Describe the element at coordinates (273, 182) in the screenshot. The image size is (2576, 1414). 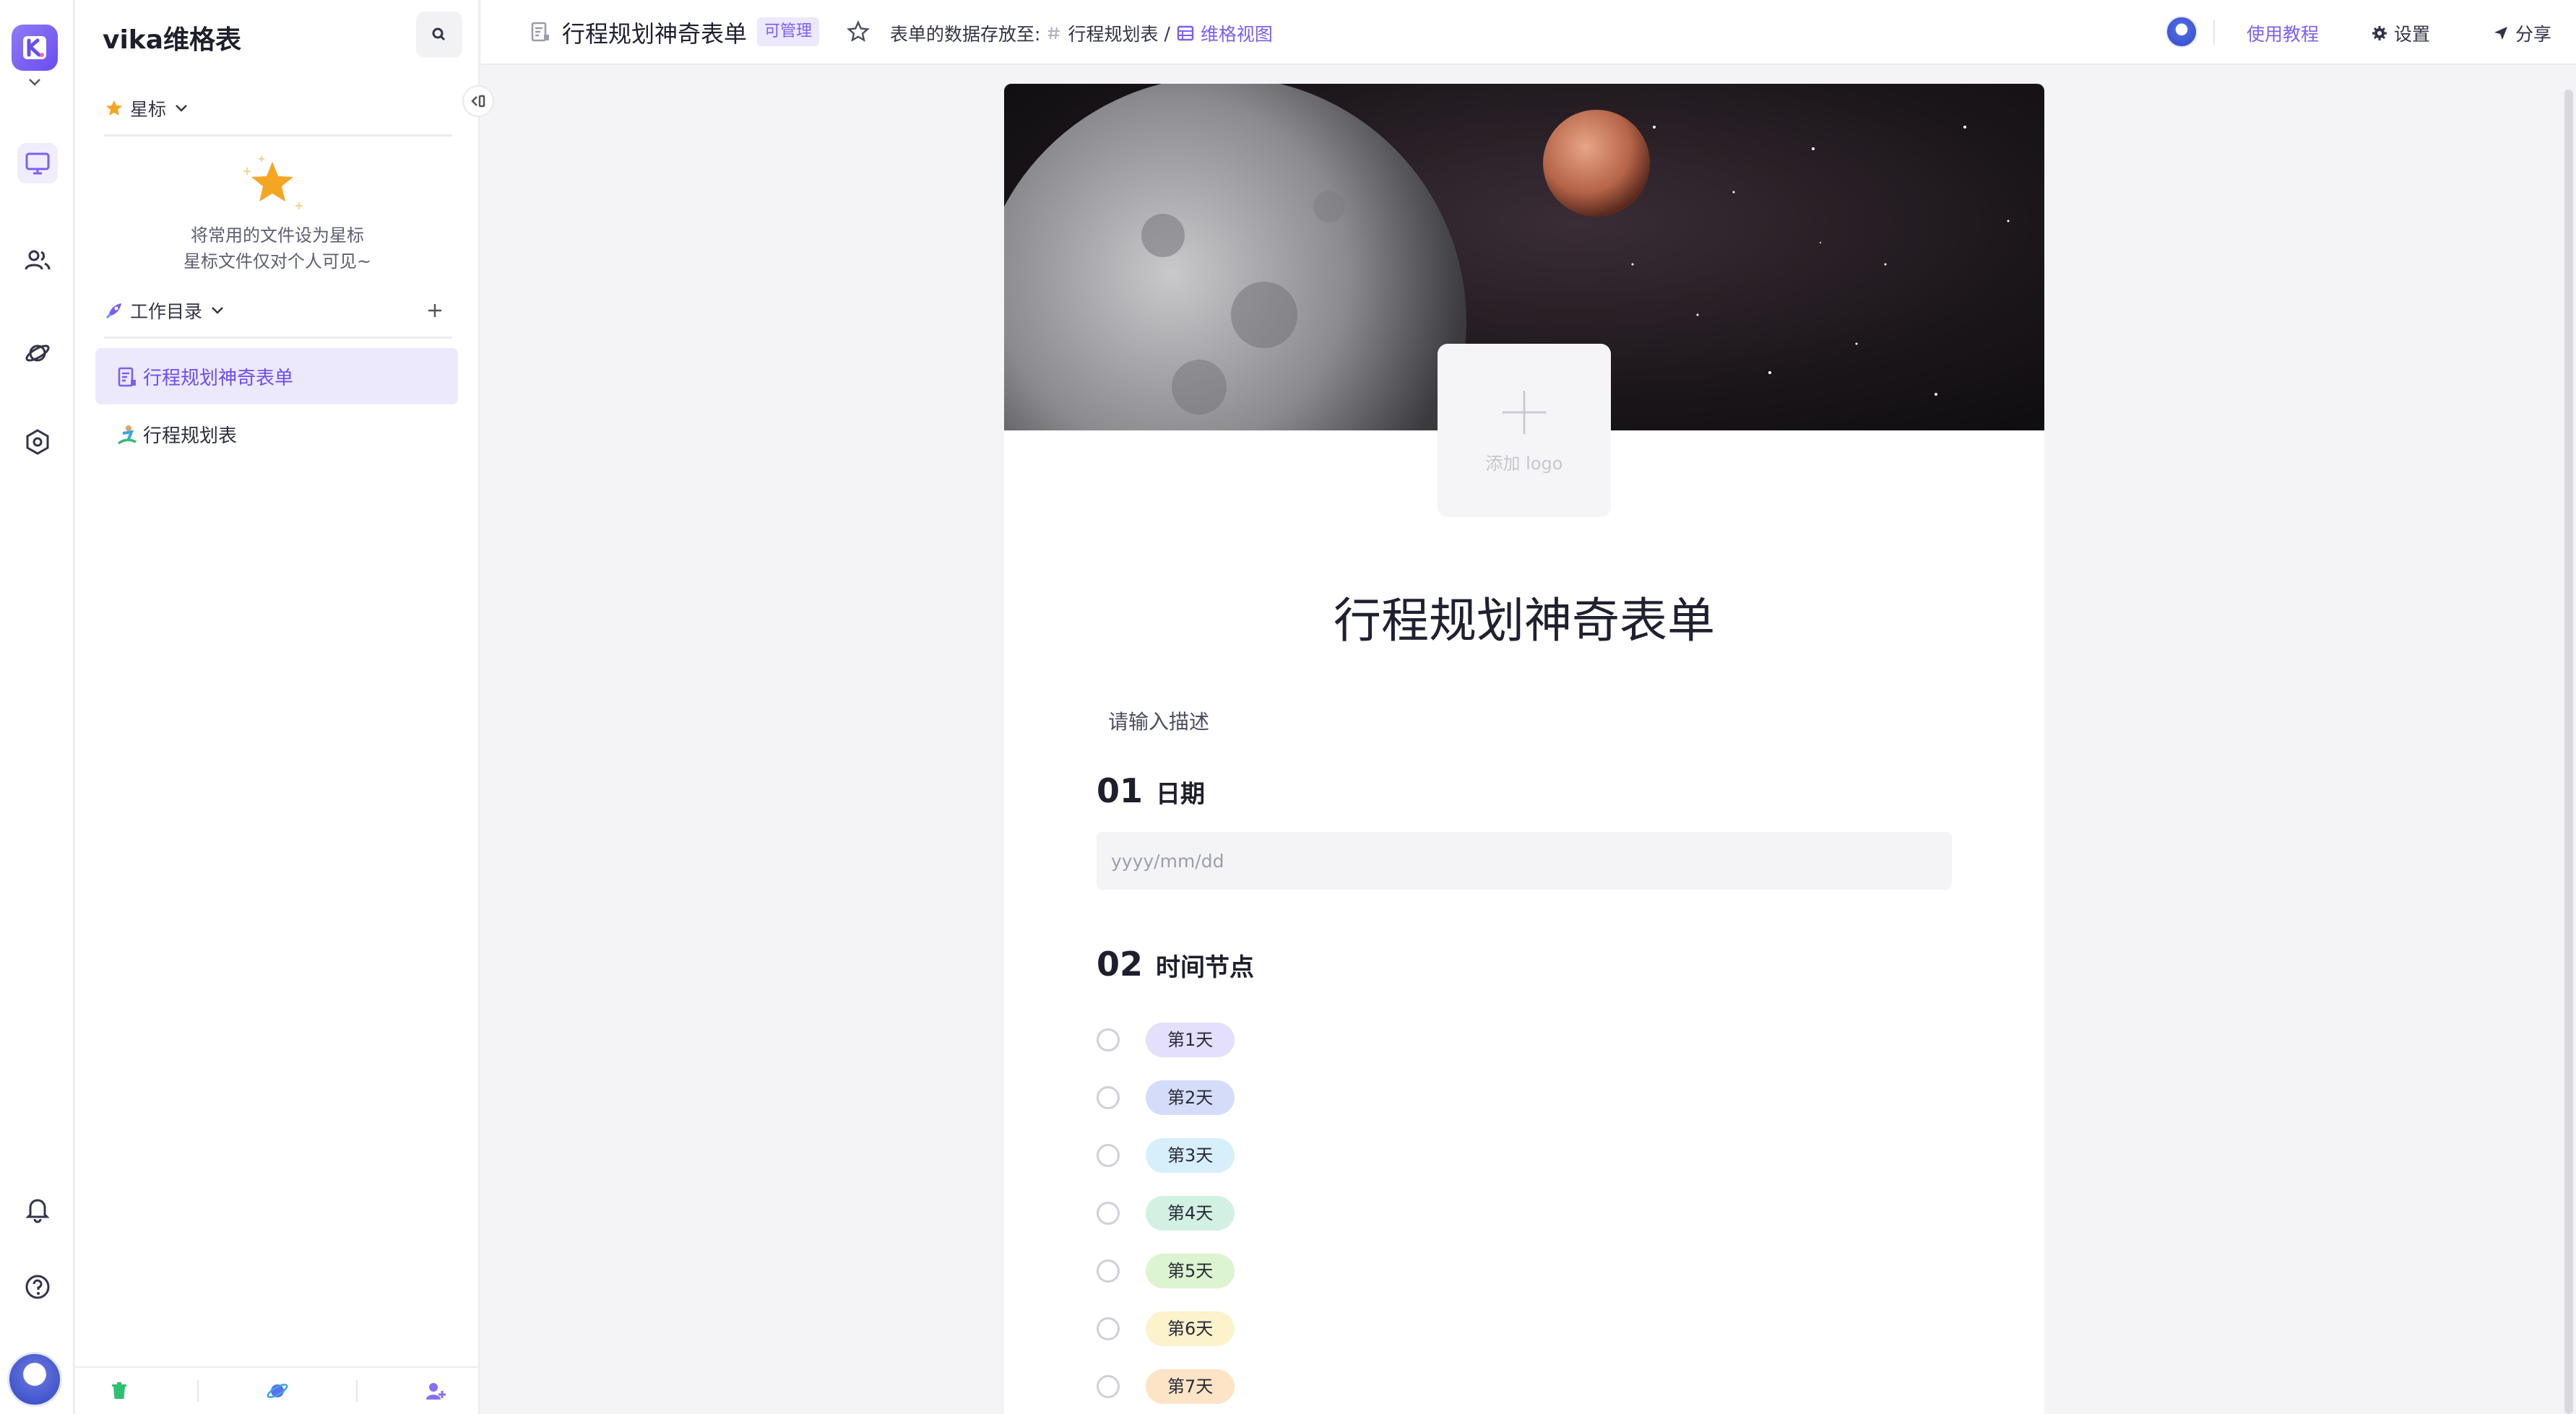
I see `starred-empty-illustration-icon` at that location.